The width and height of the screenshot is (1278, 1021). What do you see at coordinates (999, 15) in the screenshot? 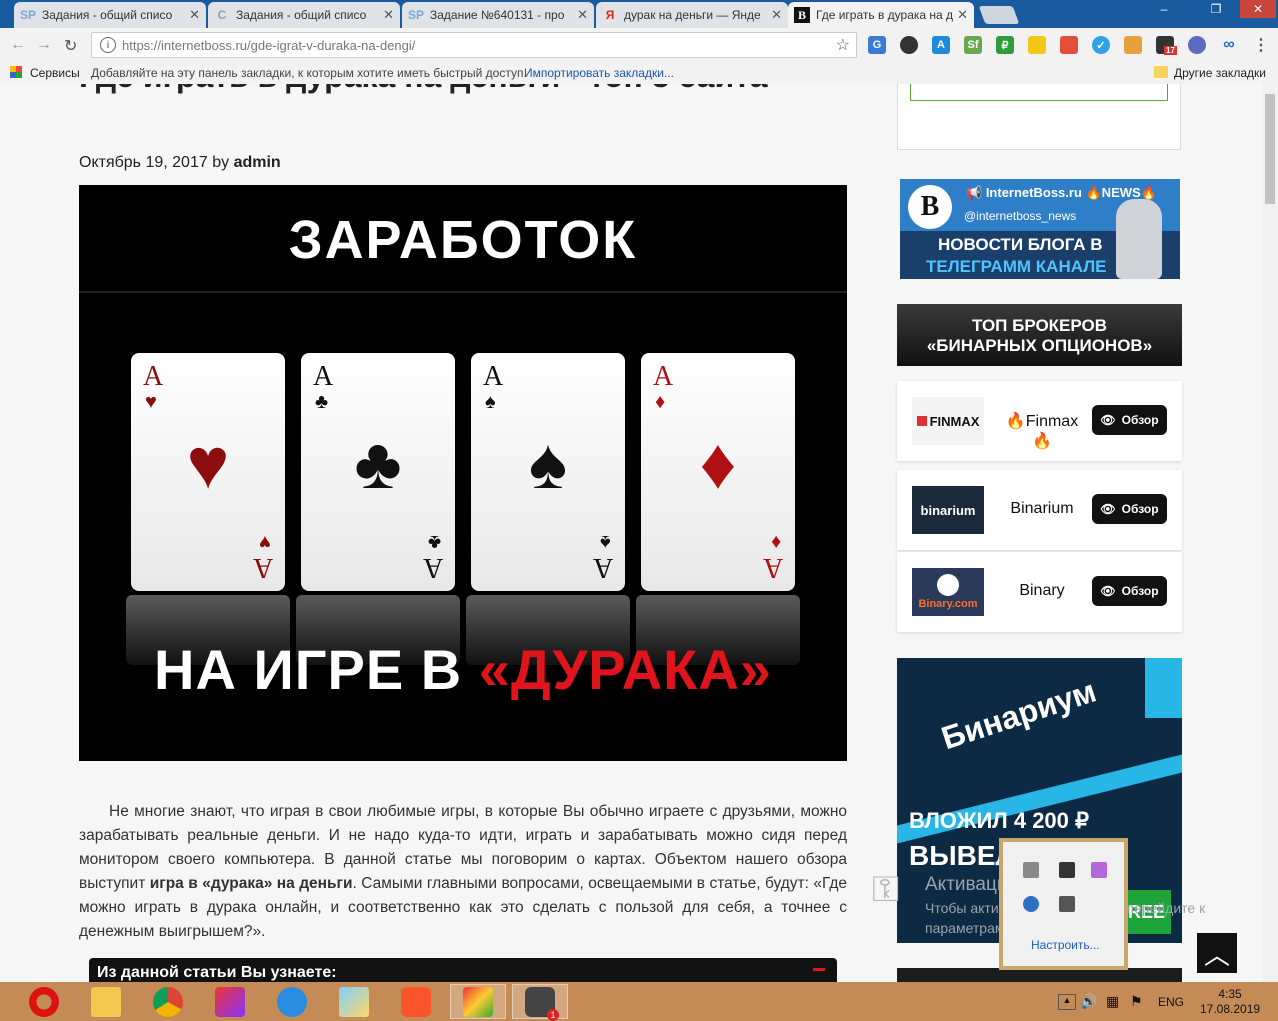
I see `new-tab-button` at bounding box center [999, 15].